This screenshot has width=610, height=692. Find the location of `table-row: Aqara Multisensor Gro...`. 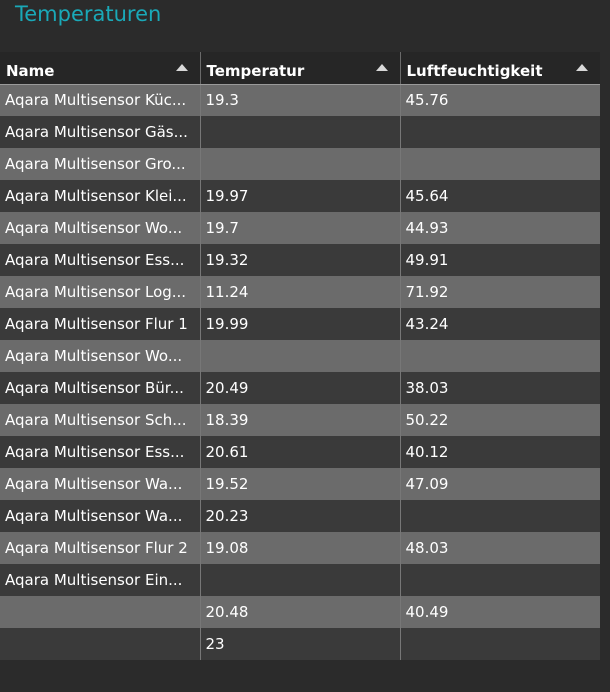

table-row: Aqara Multisensor Gro... is located at coordinates (300, 164).